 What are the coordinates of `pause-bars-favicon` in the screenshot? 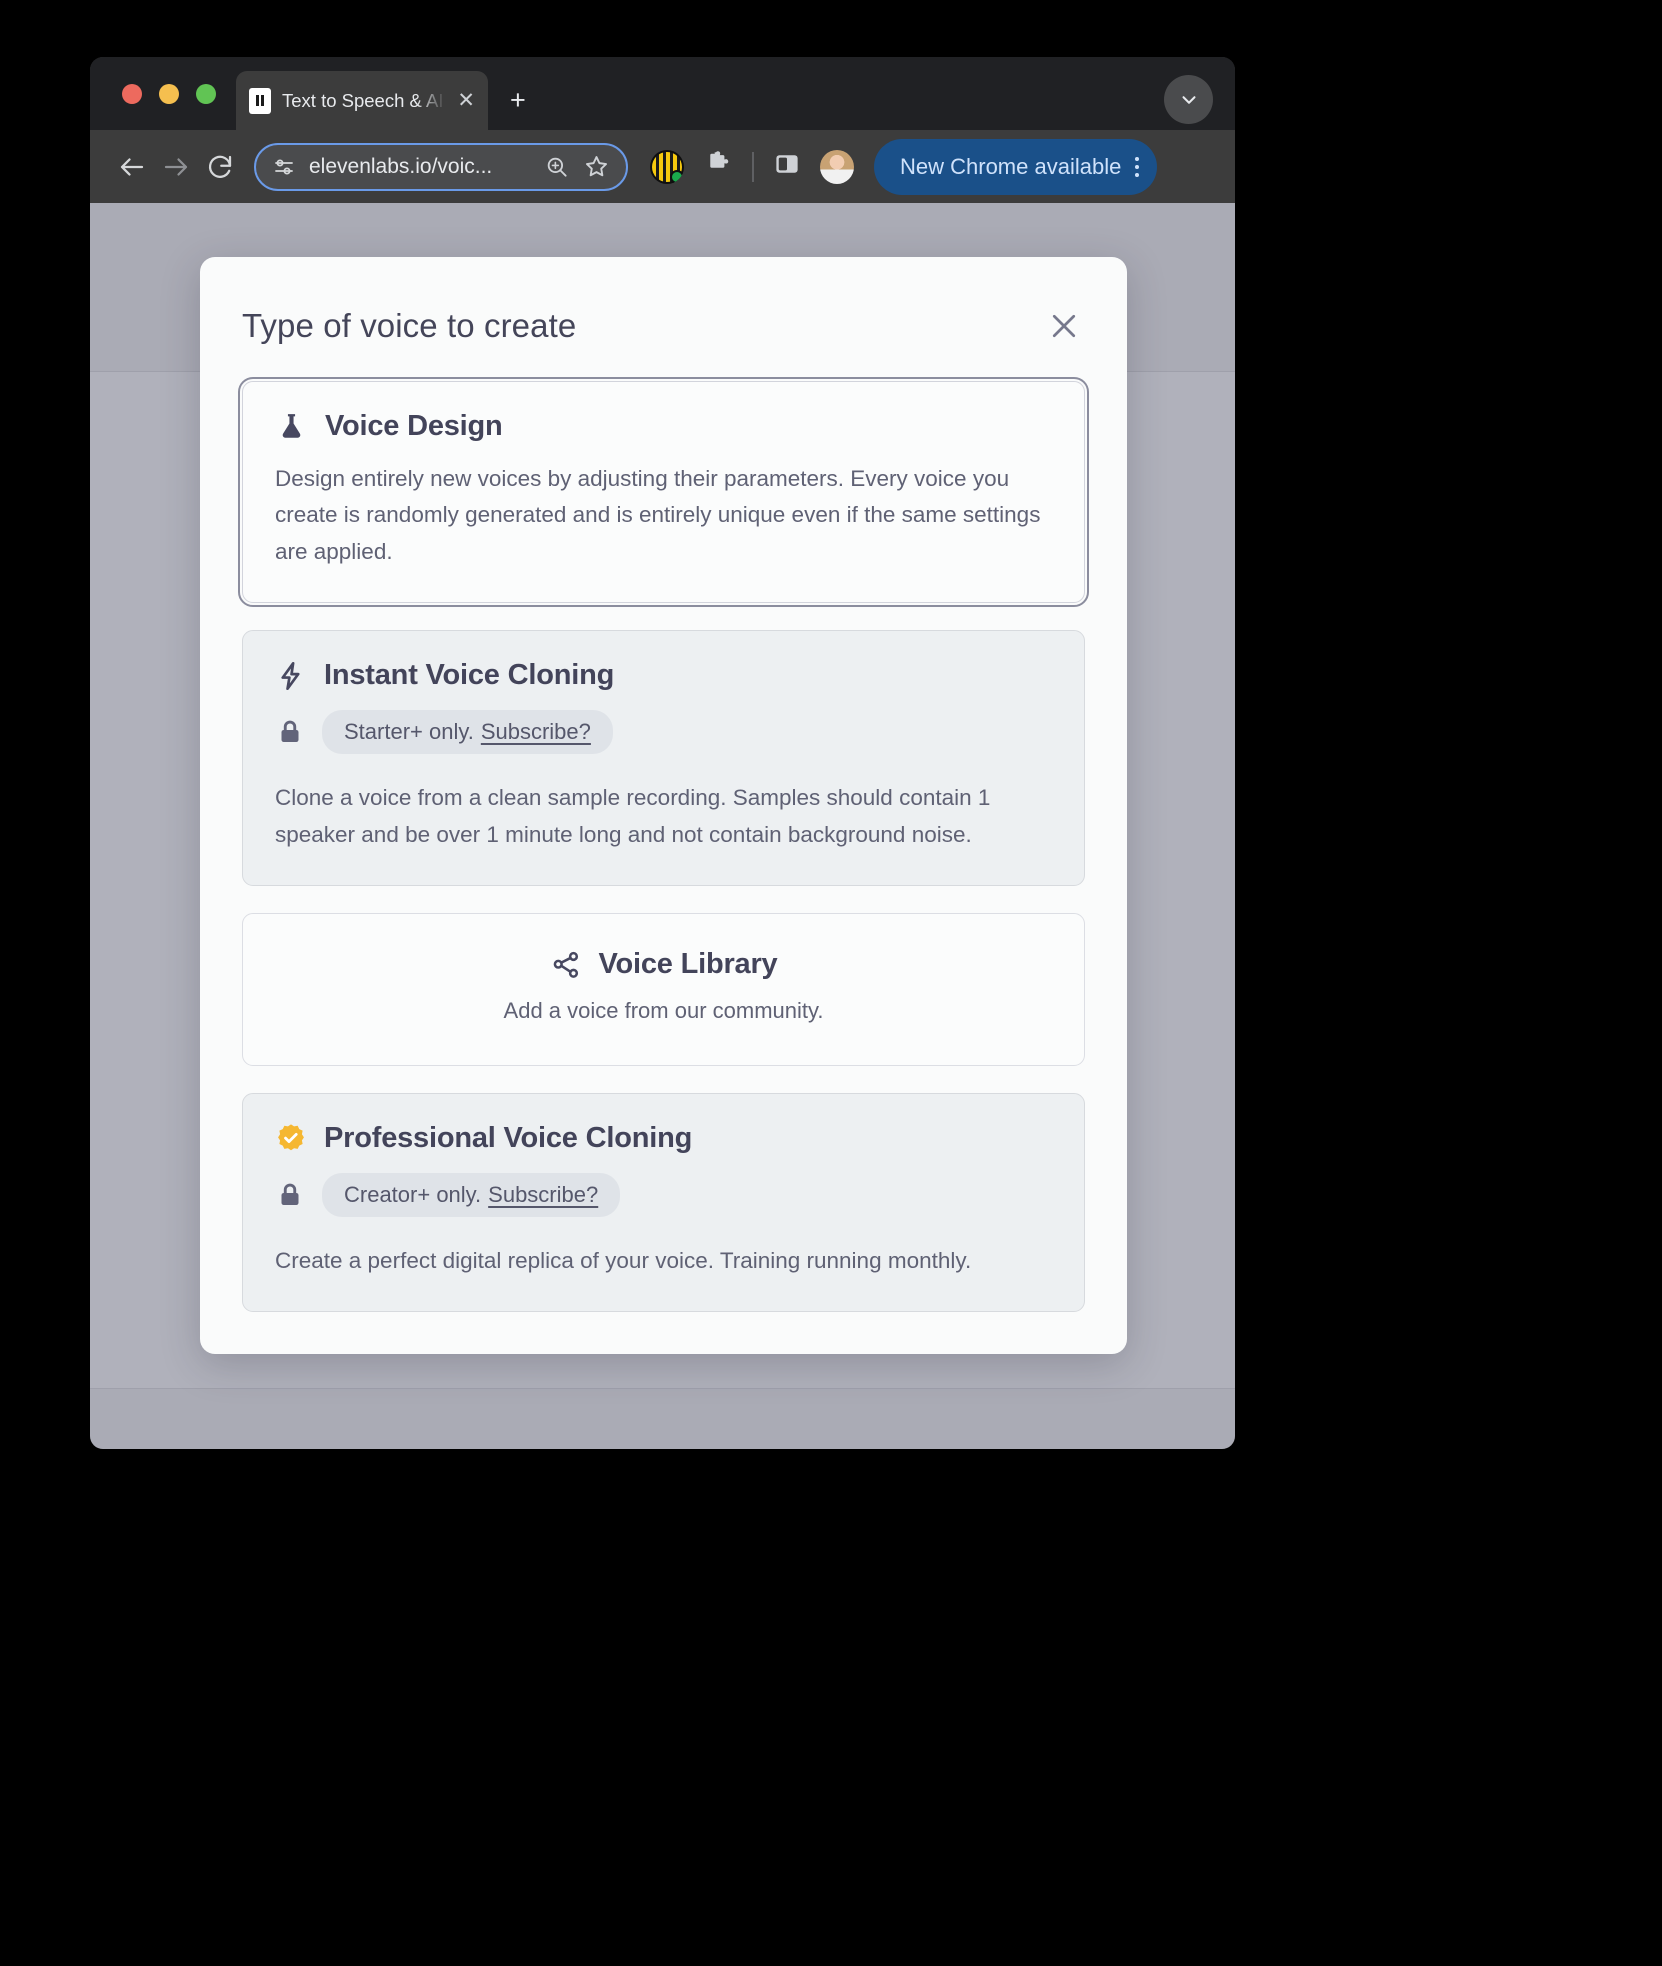 It's located at (260, 100).